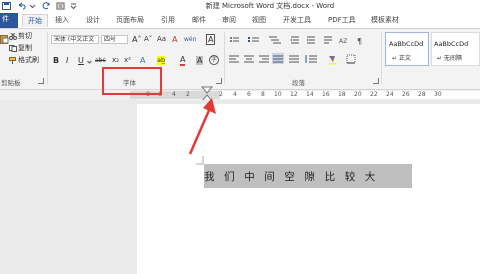 This screenshot has height=274, width=480. I want to click on show-marks-icon: ¶, so click(359, 41).